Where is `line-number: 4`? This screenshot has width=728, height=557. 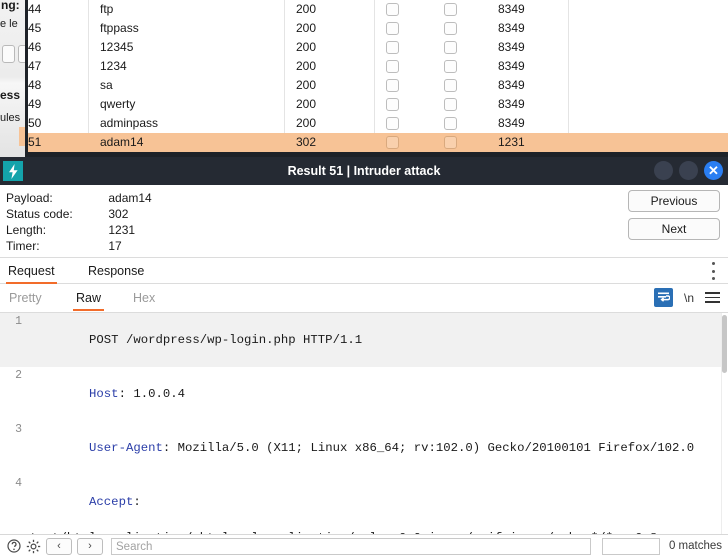 line-number: 4 is located at coordinates (18, 483).